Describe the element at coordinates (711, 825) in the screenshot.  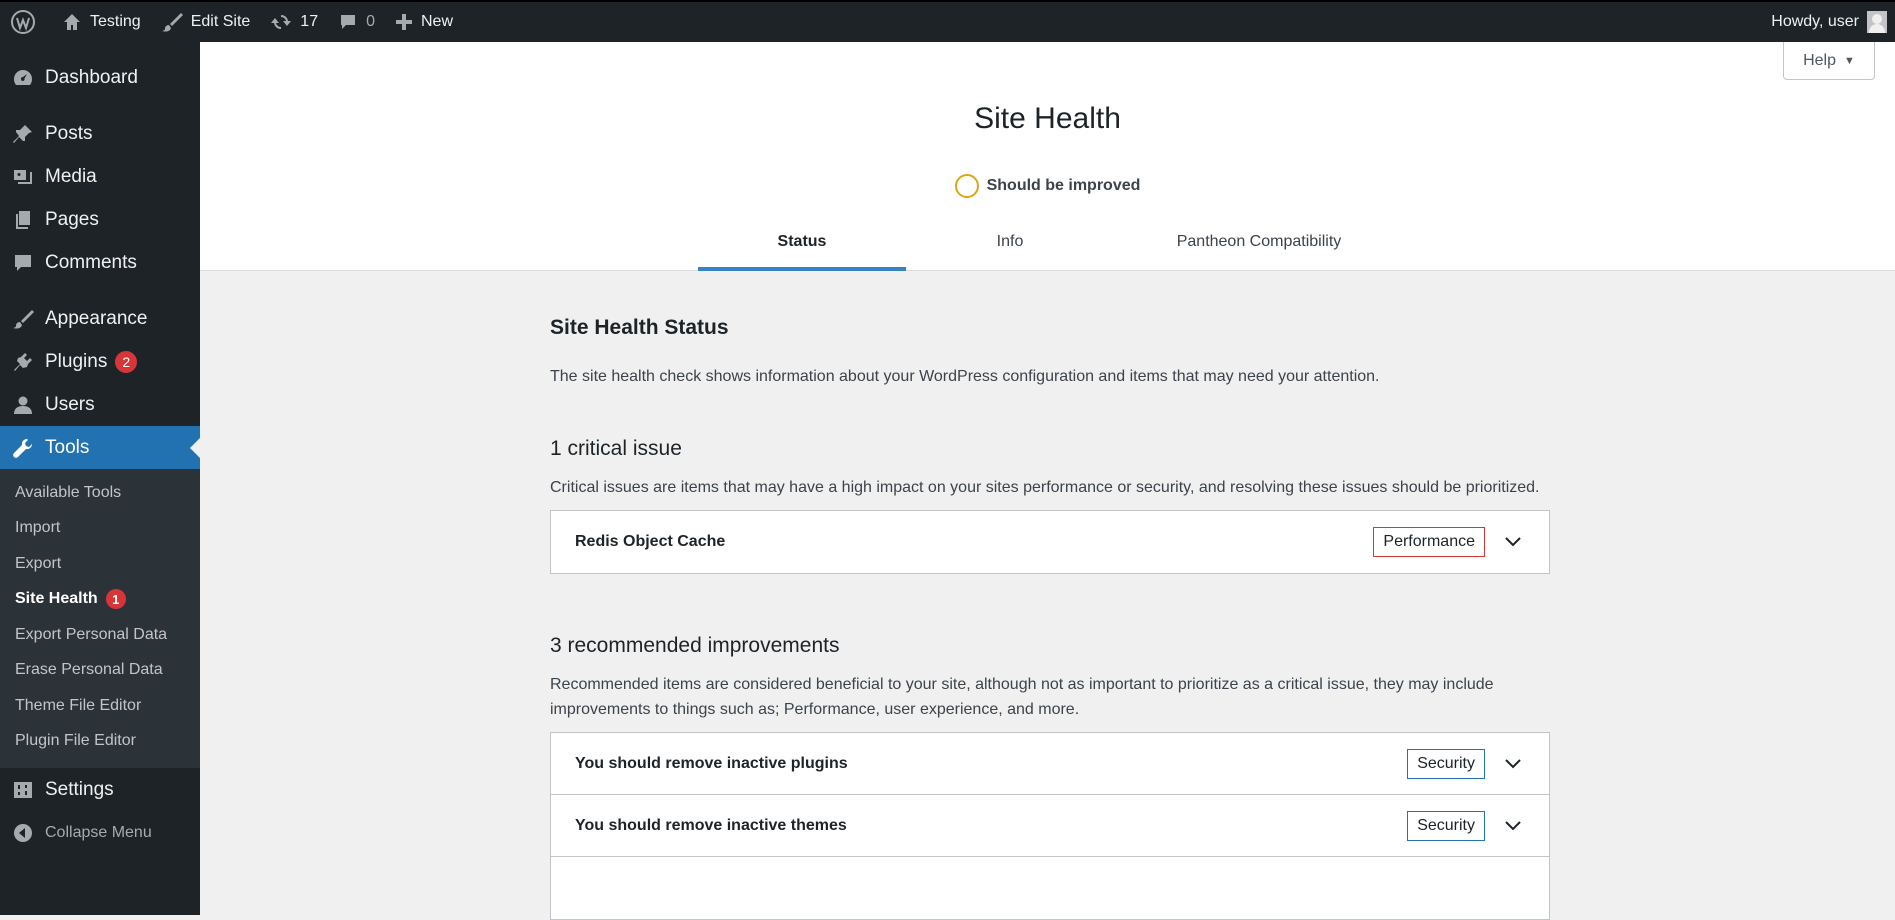
I see `issue-label: You should remove inactive themes` at that location.